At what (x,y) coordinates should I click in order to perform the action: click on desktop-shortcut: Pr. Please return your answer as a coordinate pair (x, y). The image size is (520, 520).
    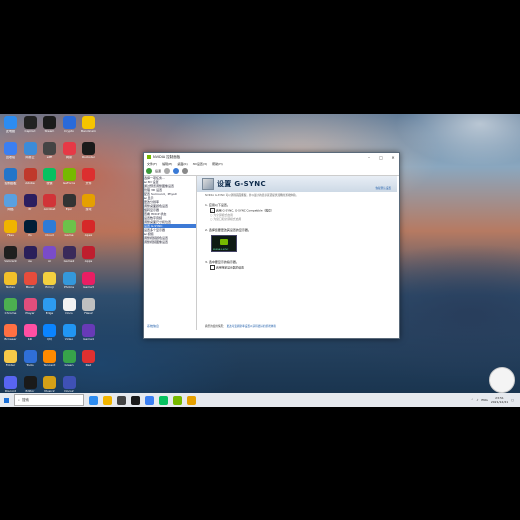
    Looking at the image, I should click on (30, 202).